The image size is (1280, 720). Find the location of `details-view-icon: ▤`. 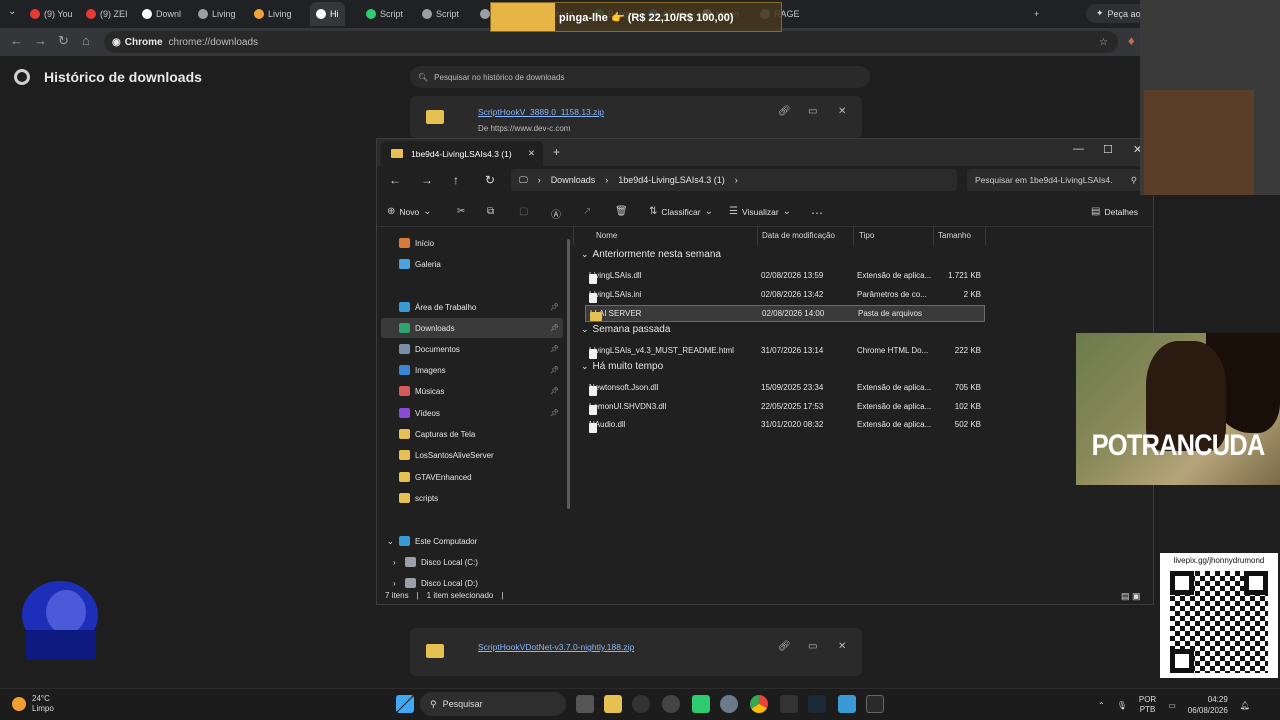

details-view-icon: ▤ is located at coordinates (1125, 596).